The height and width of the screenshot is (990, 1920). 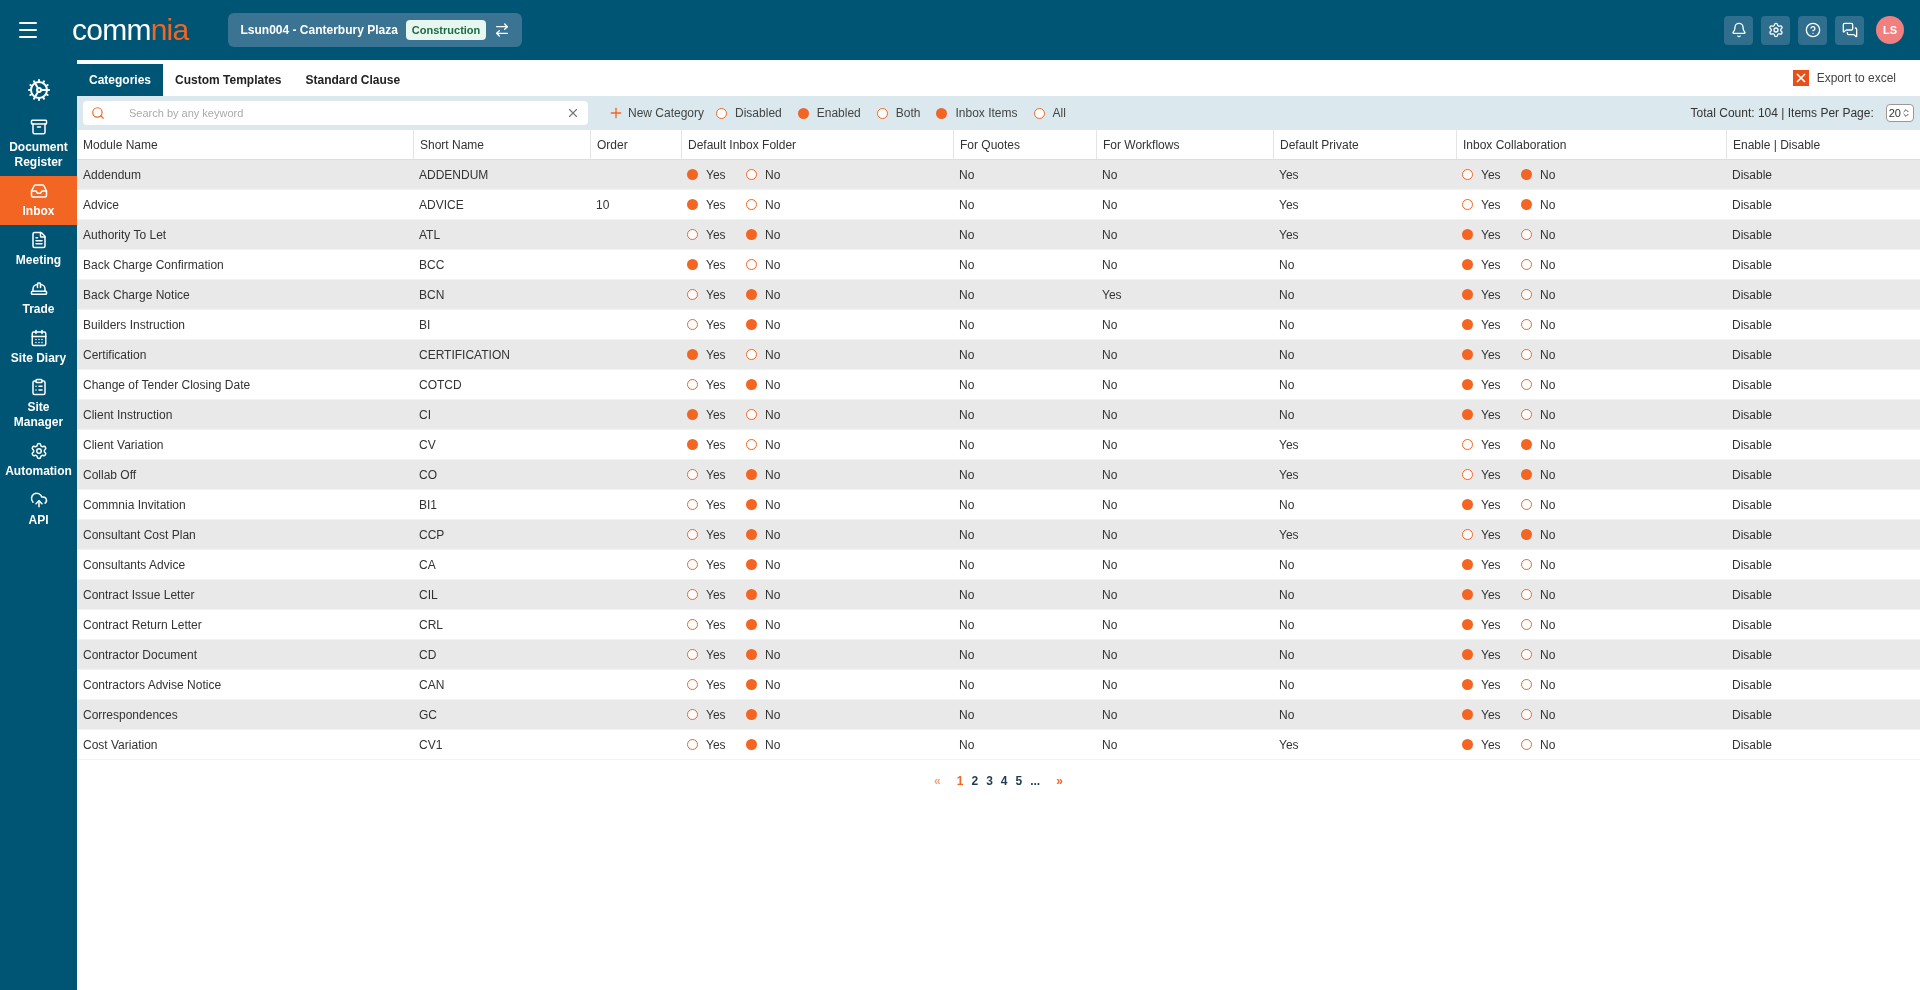 What do you see at coordinates (38, 404) in the screenshot?
I see `sidebar-item: Site Manager` at bounding box center [38, 404].